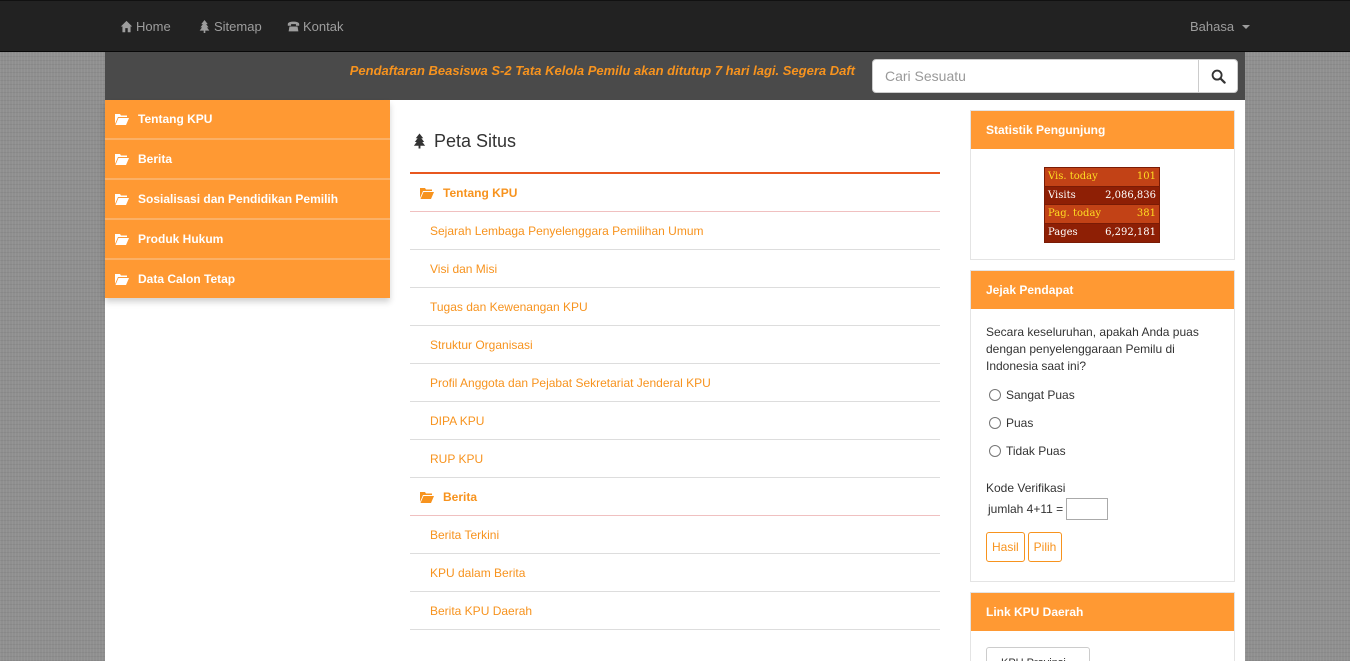 This screenshot has height=661, width=1350. I want to click on poll-option-label: Tidak Puas, so click(1036, 451).